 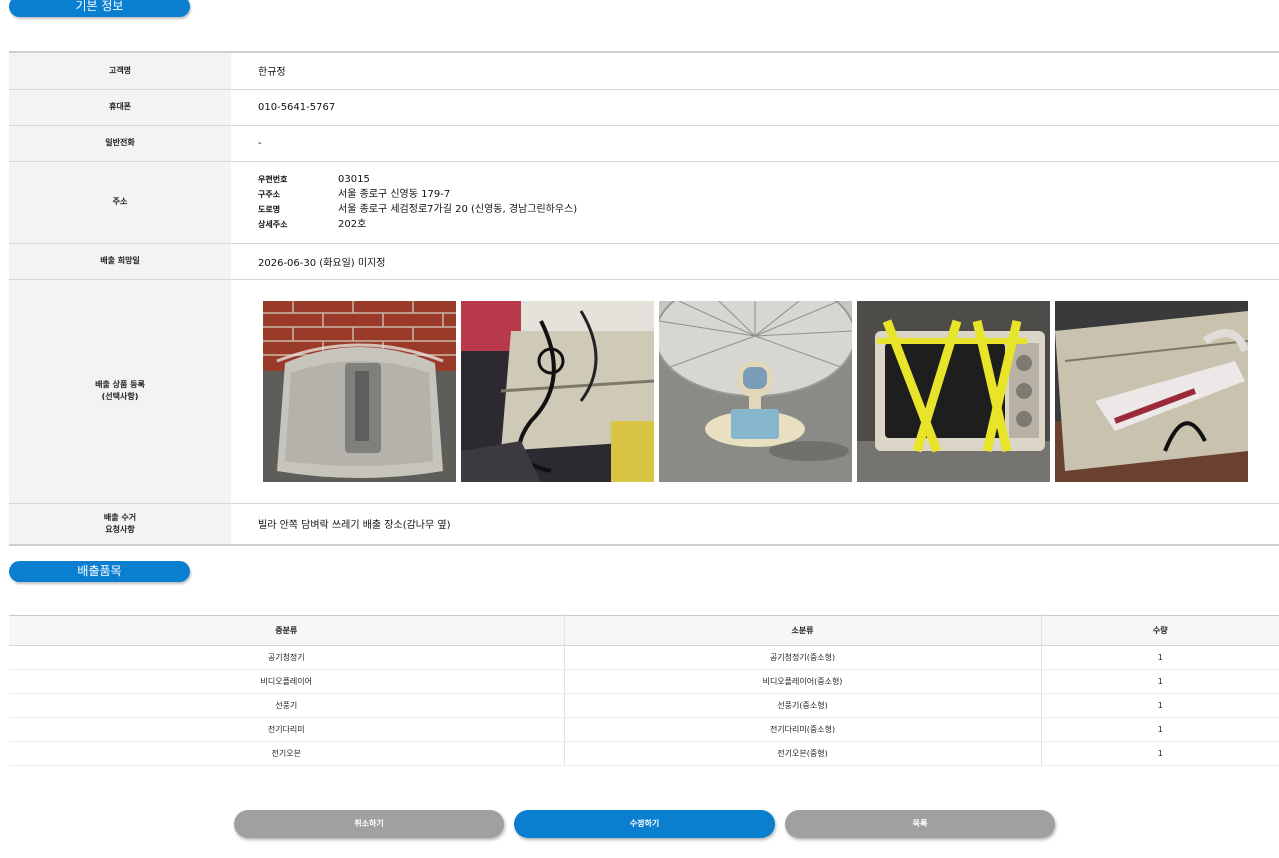 I want to click on date-label: 배출 희망일, so click(x=120, y=261).